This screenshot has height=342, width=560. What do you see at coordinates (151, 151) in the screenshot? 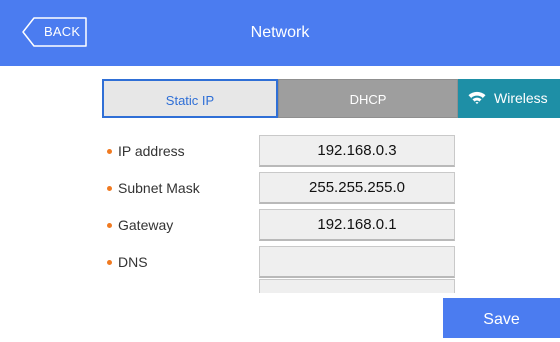
I see `ip-address-label: IP address` at bounding box center [151, 151].